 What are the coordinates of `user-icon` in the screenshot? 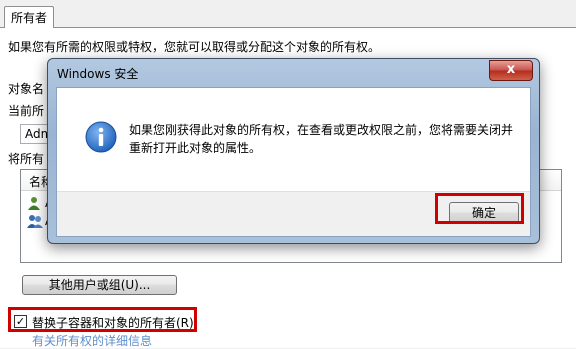 It's located at (34, 203).